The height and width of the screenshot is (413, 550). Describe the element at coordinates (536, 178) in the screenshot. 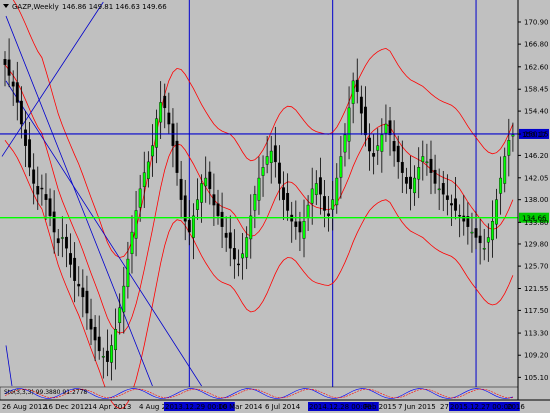

I see `price-tick-label: 142.05` at that location.